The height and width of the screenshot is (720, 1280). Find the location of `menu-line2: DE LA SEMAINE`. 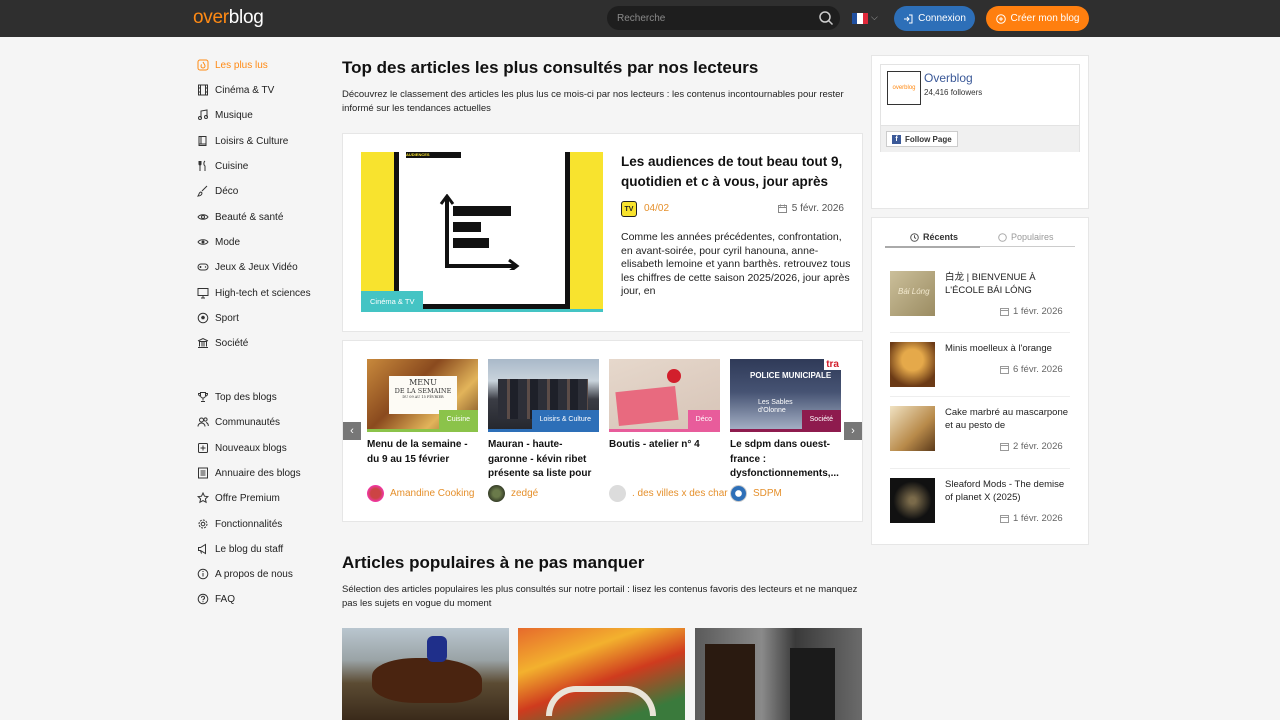

menu-line2: DE LA SEMAINE is located at coordinates (423, 391).